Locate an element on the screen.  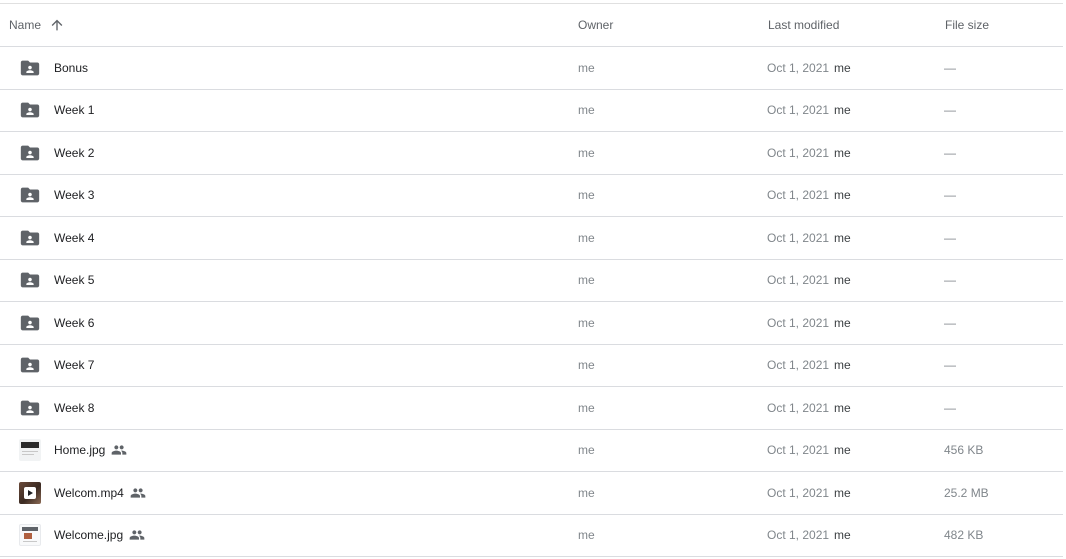
file-row-8: Week 8 me Oct 1, 2021 me — is located at coordinates (531, 408).